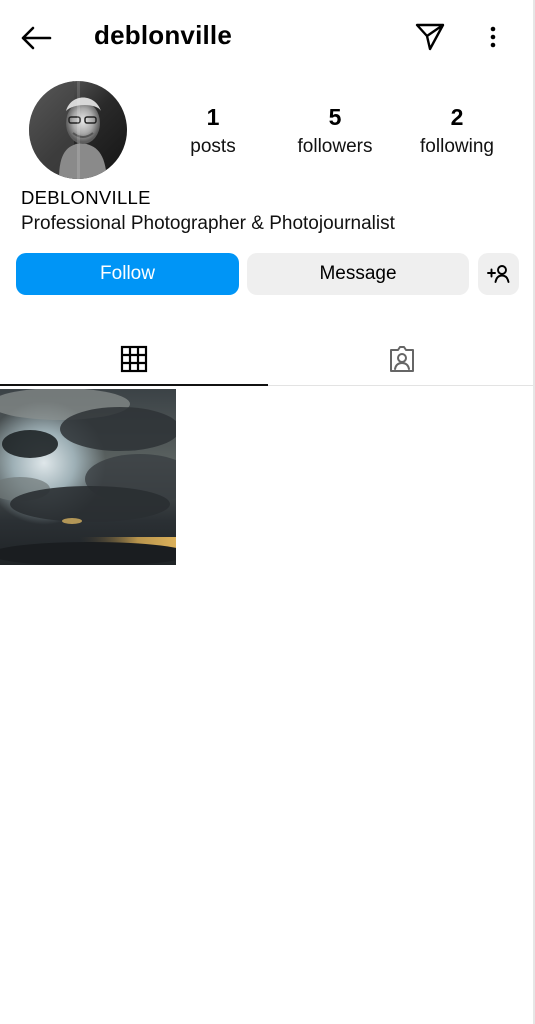 The height and width of the screenshot is (1024, 535). What do you see at coordinates (86, 197) in the screenshot?
I see `display-name: DEBLONVILLE` at bounding box center [86, 197].